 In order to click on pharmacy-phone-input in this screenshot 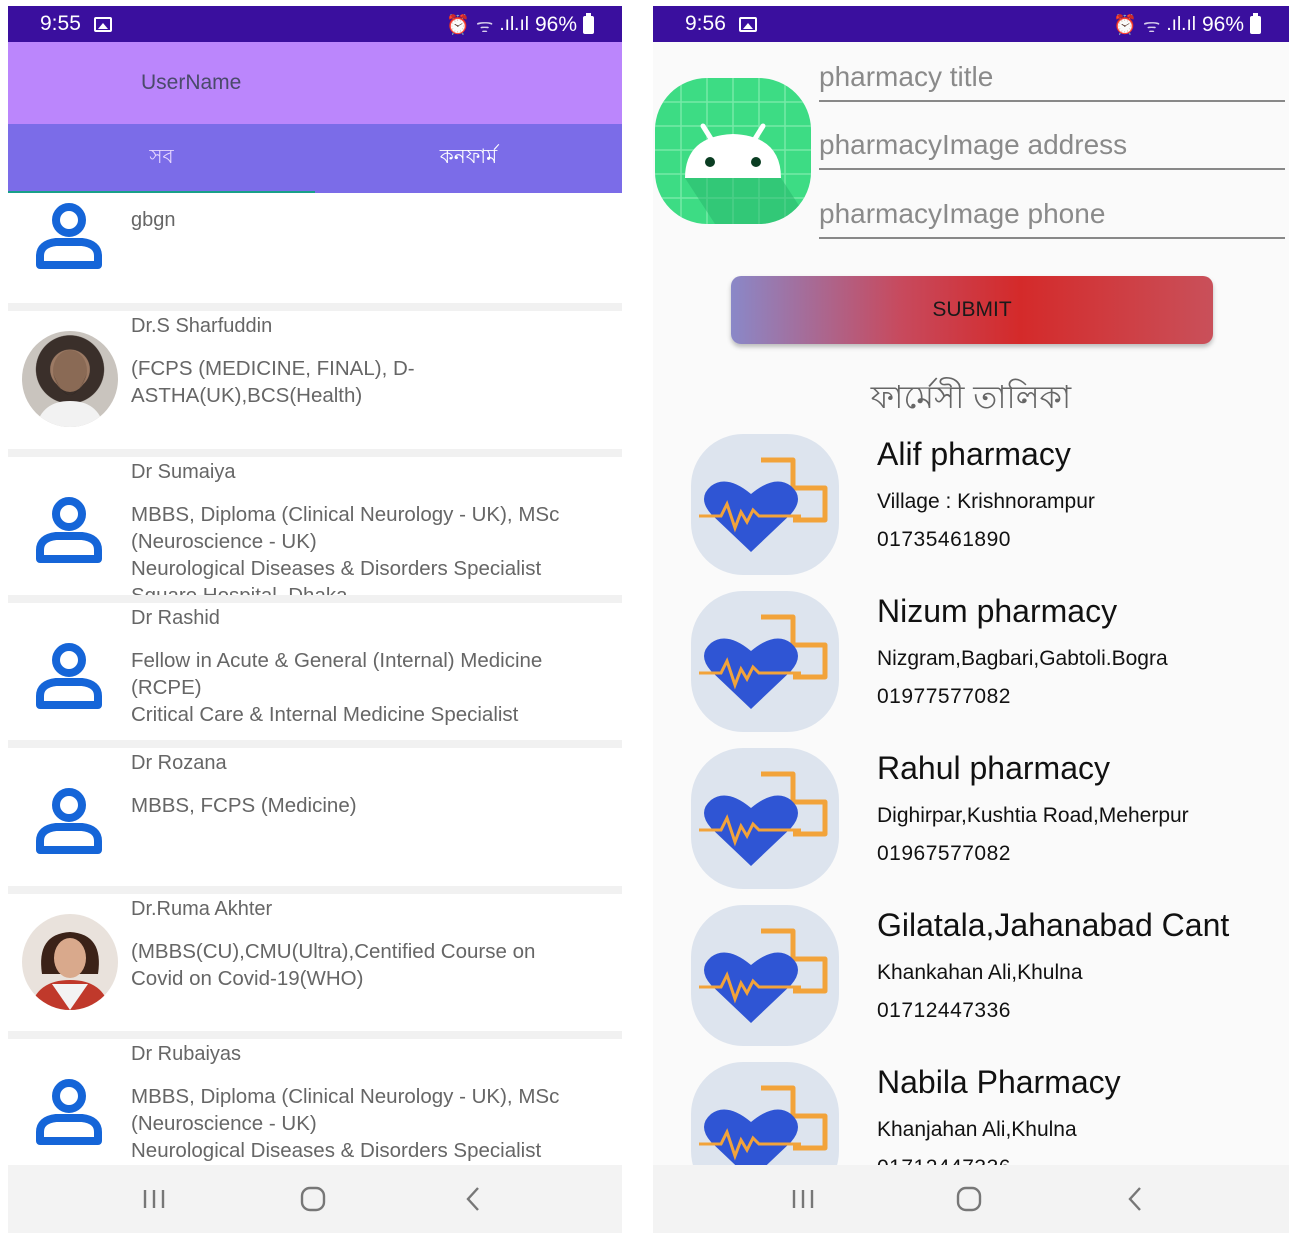, I will do `click(1052, 214)`.